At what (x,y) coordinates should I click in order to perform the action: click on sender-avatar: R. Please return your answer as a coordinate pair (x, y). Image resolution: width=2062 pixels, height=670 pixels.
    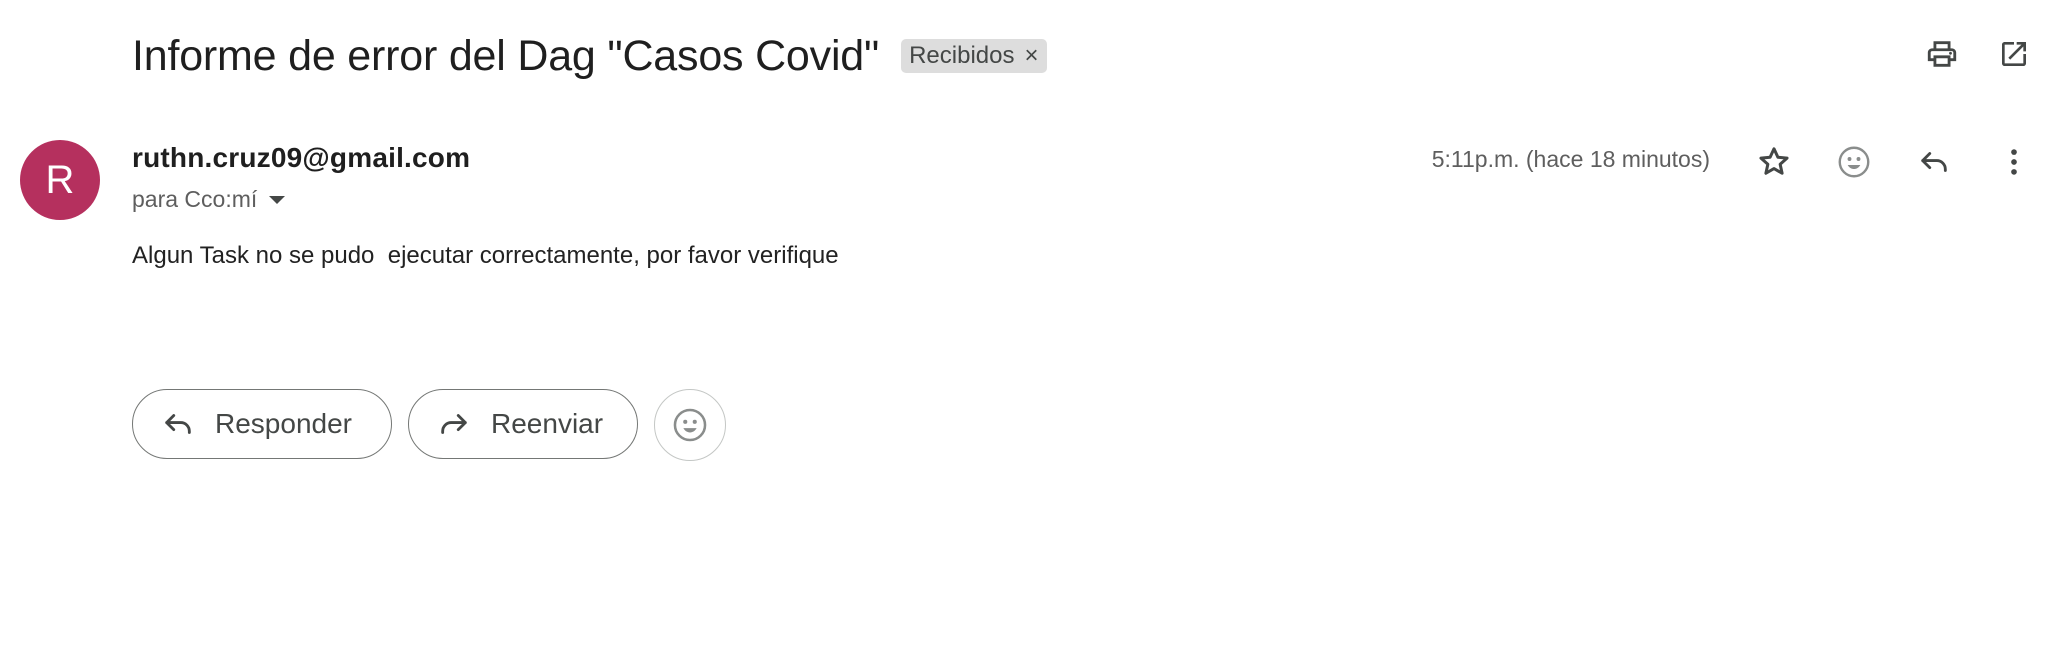
    Looking at the image, I should click on (60, 180).